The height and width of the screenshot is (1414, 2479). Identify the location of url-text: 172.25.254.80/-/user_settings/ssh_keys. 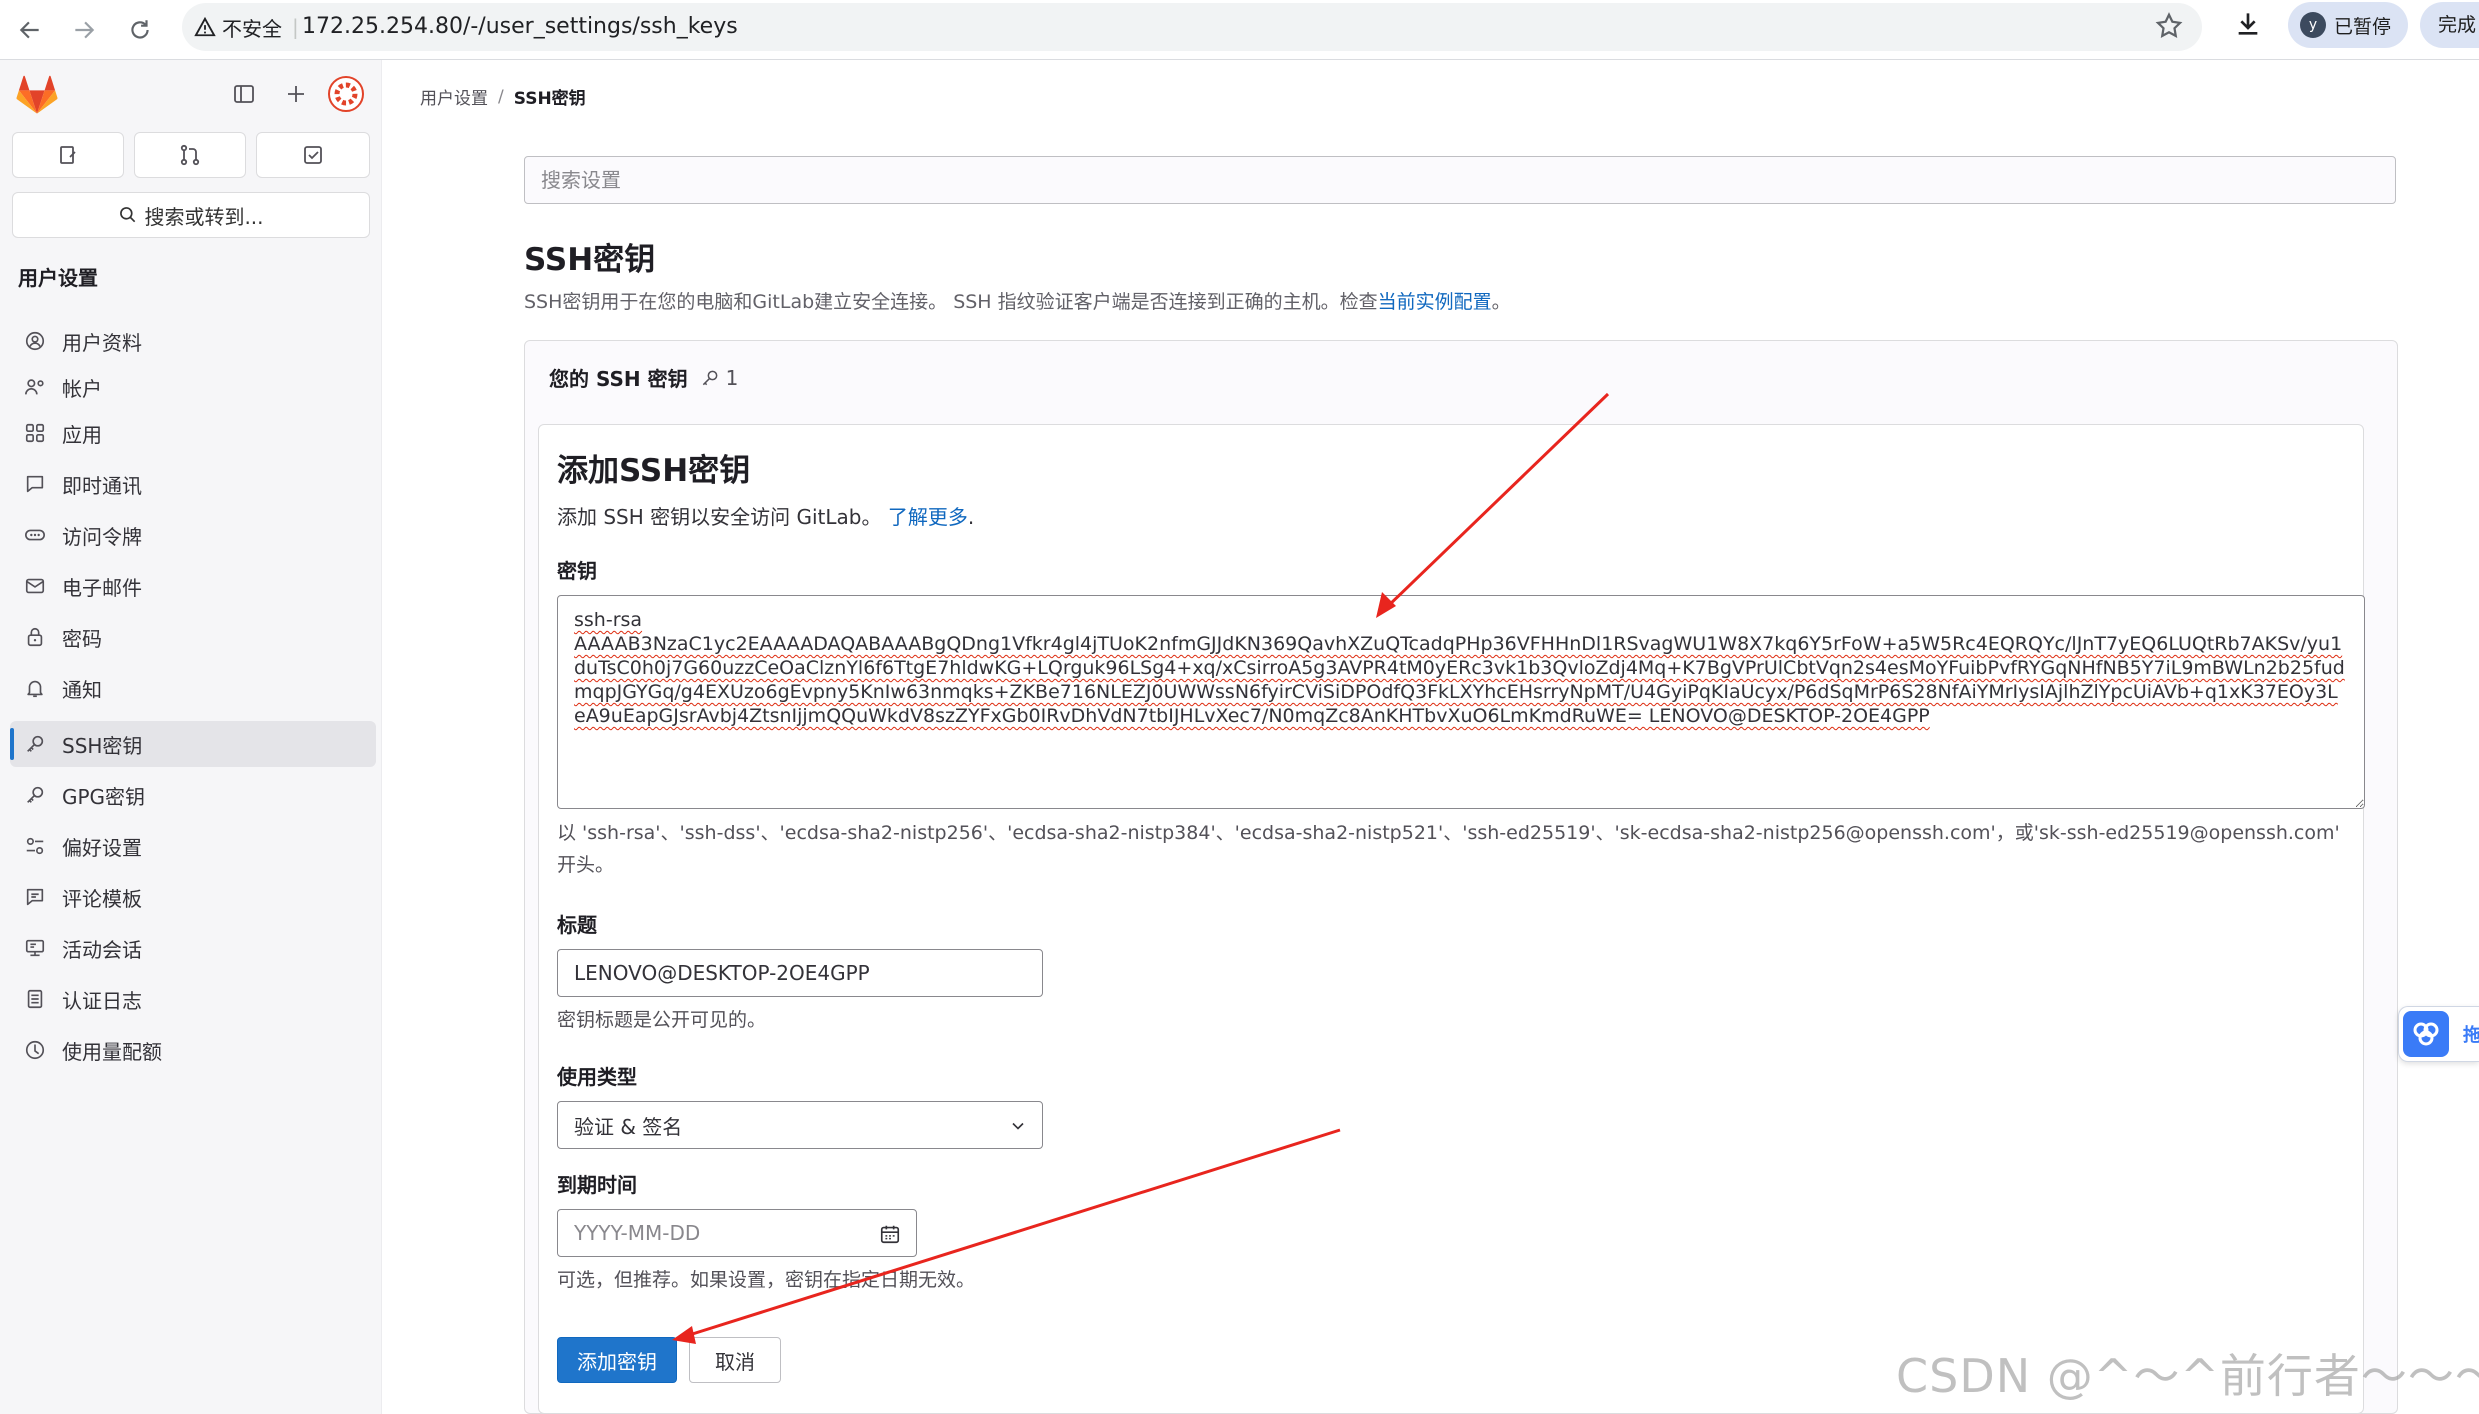
(520, 27).